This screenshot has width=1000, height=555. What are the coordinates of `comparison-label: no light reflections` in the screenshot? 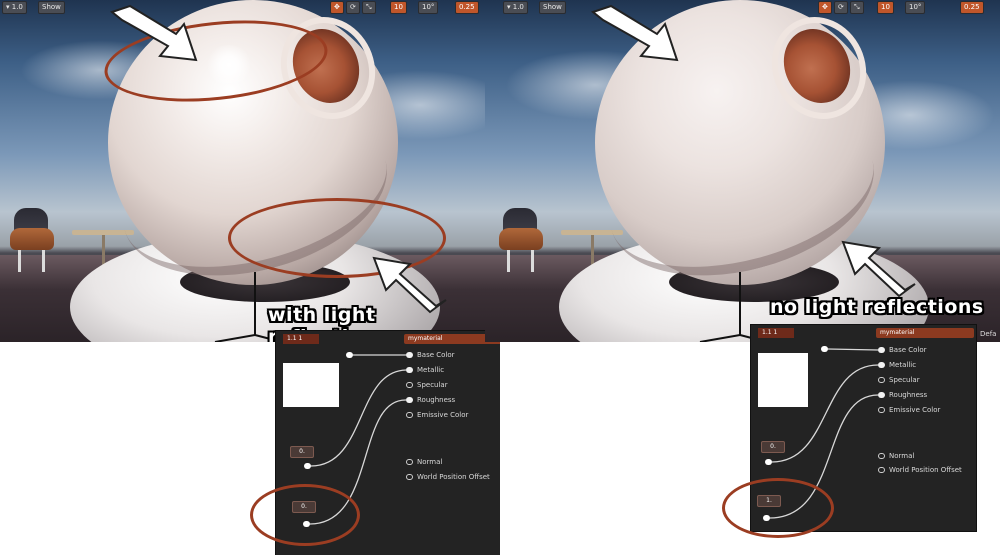 It's located at (877, 307).